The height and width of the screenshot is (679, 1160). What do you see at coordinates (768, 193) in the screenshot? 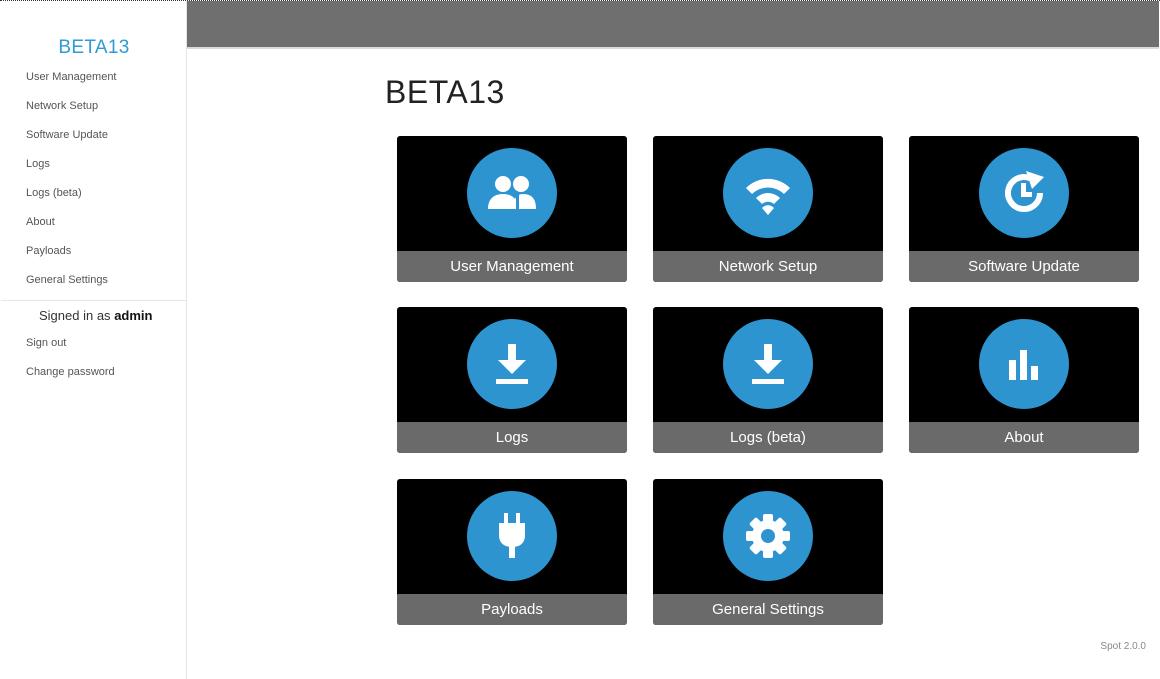
I see `wifi-icon` at bounding box center [768, 193].